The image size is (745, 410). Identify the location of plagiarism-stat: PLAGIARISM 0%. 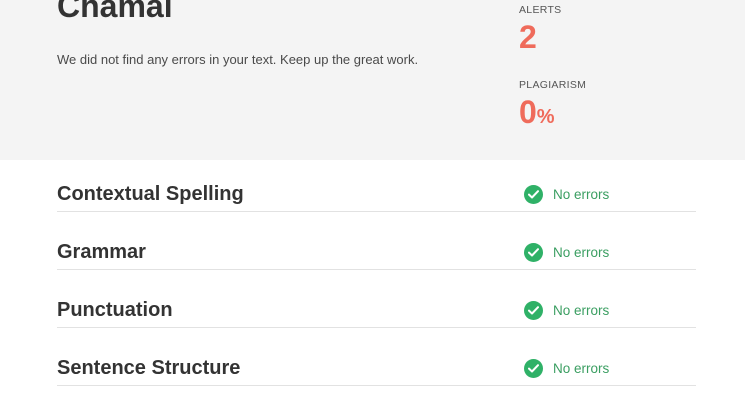
(552, 106).